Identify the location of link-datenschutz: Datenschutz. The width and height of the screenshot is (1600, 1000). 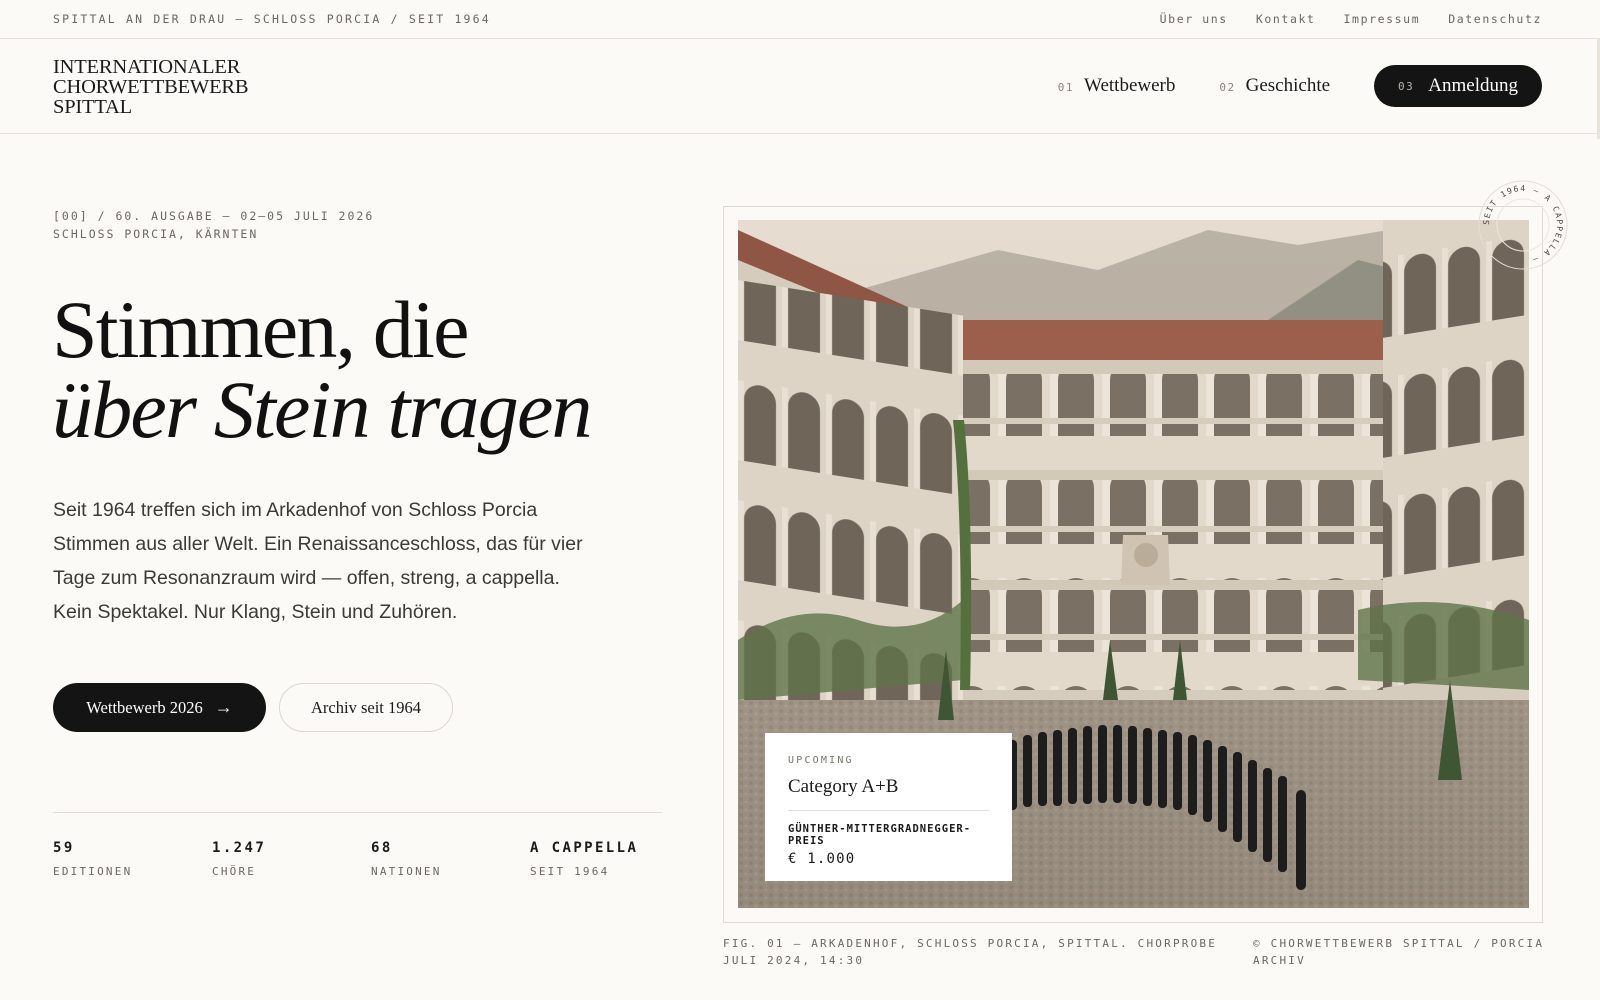
(1495, 19).